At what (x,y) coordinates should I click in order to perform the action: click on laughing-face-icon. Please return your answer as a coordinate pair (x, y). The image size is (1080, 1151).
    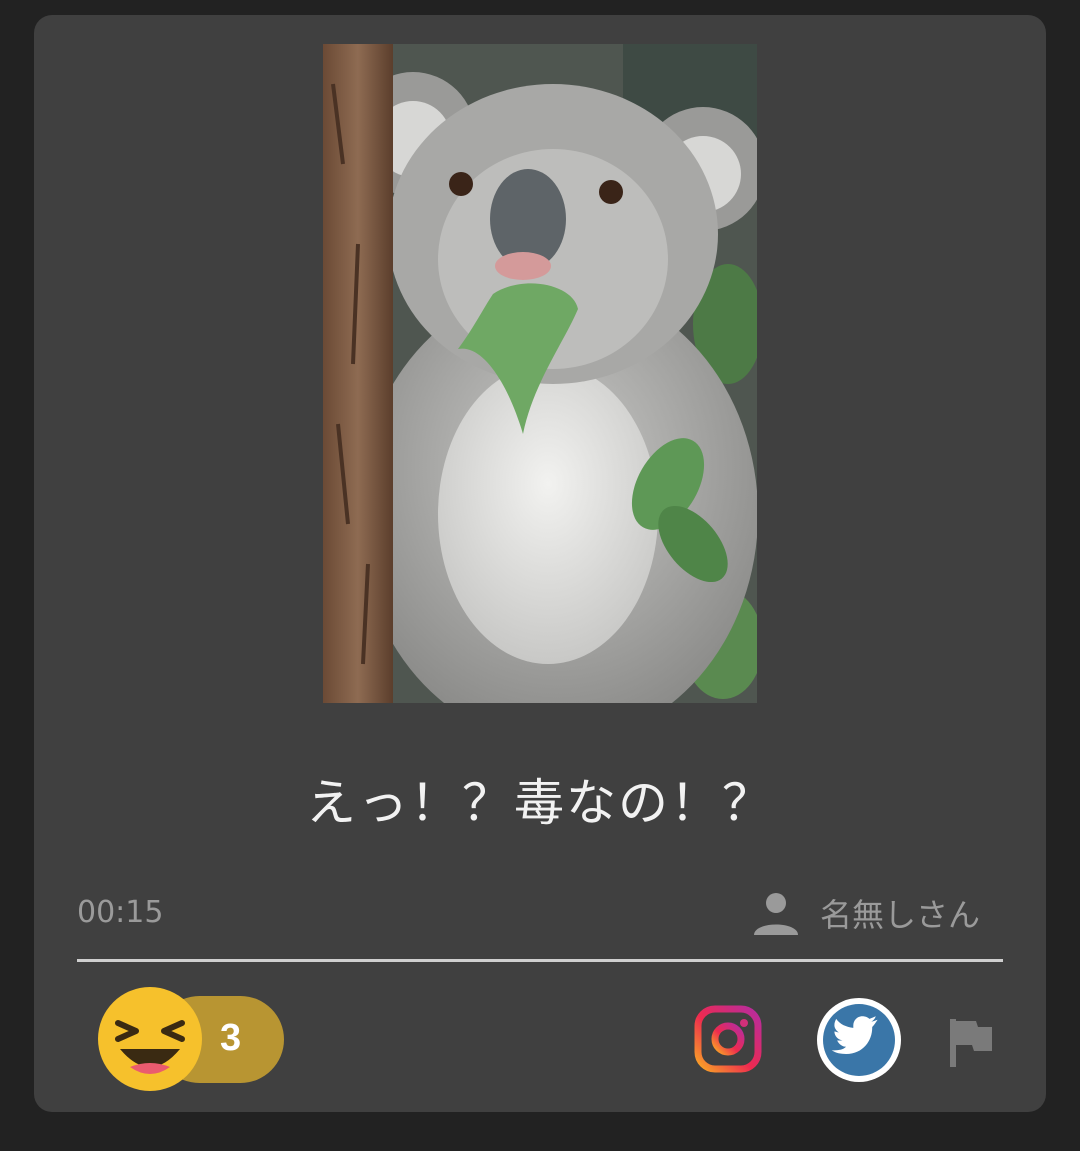
    Looking at the image, I should click on (150, 1039).